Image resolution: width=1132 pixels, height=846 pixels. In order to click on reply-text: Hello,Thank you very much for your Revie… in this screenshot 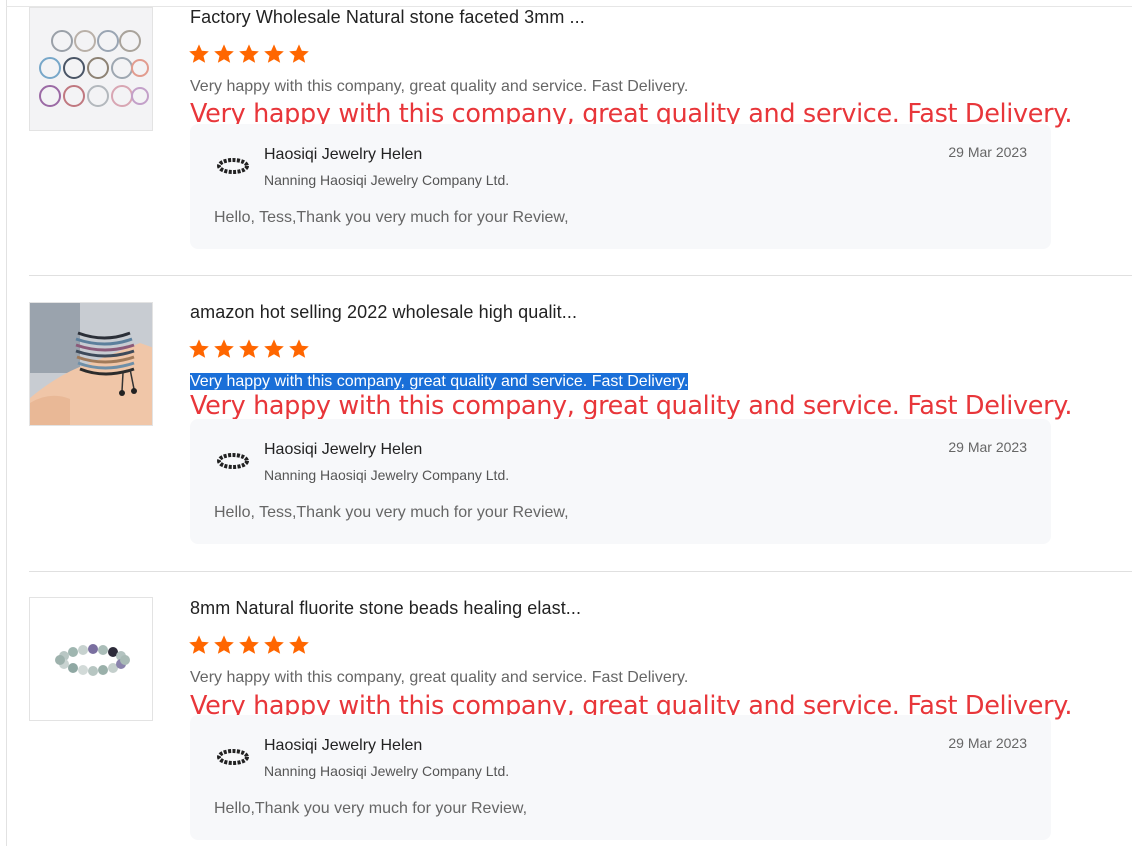, I will do `click(371, 808)`.